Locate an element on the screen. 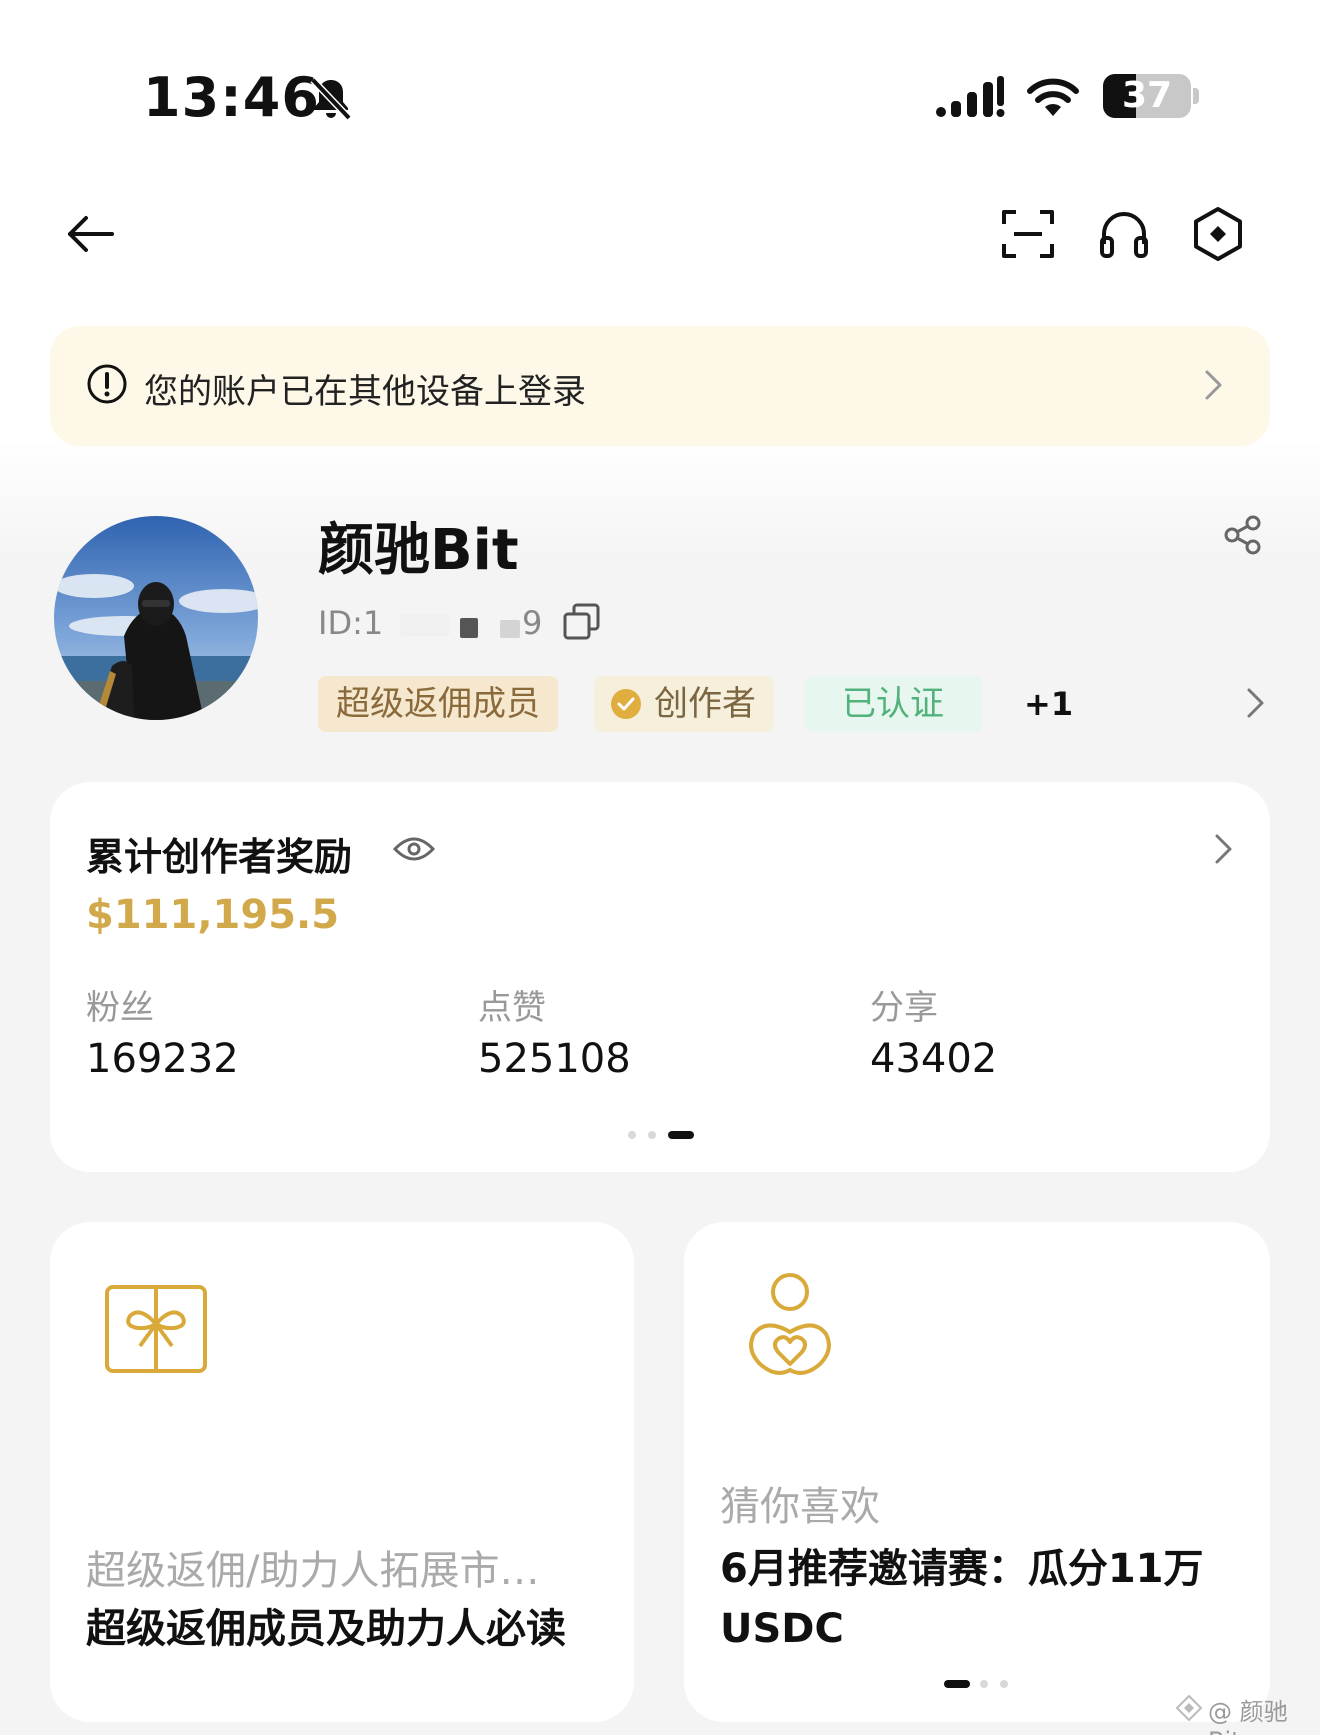 This screenshot has width=1320, height=1735. avatar is located at coordinates (156, 618).